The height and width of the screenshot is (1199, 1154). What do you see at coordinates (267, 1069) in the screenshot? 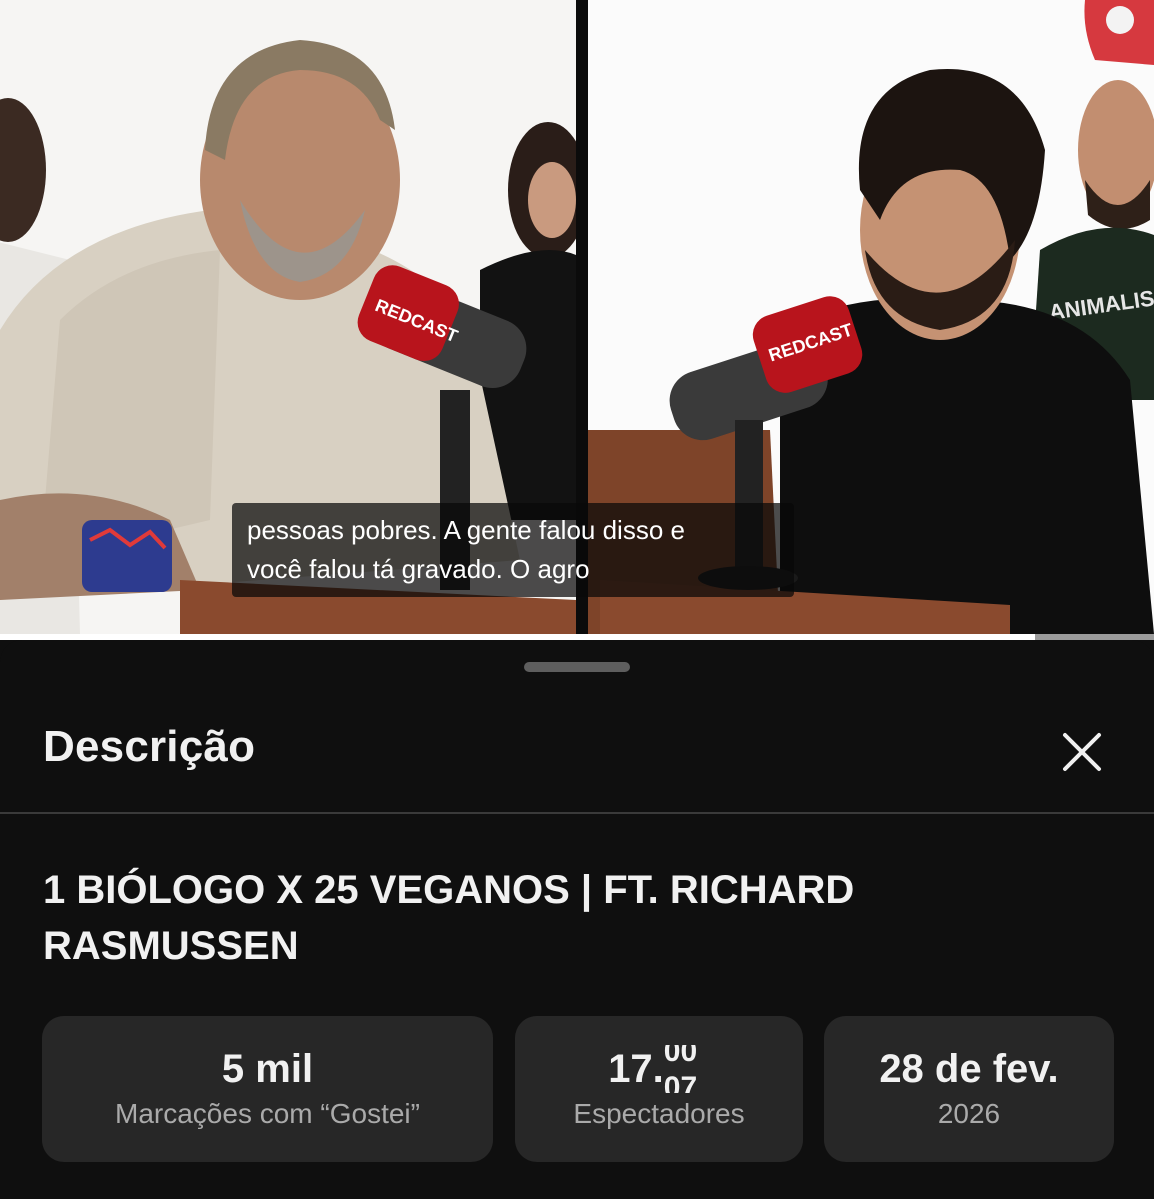
I see `likes-count: 5 mil` at bounding box center [267, 1069].